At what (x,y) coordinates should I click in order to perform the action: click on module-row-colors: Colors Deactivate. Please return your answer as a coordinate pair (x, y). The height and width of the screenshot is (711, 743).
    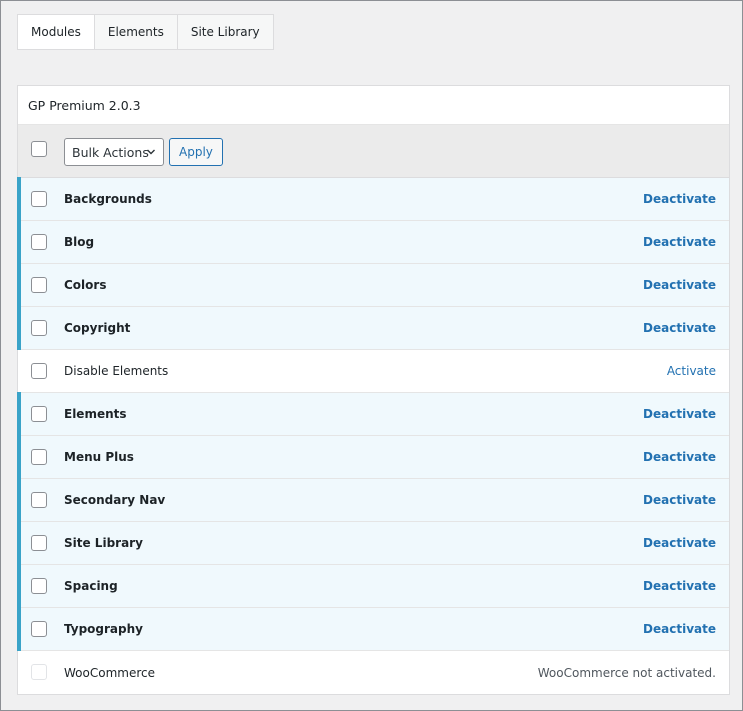
    Looking at the image, I should click on (373, 285).